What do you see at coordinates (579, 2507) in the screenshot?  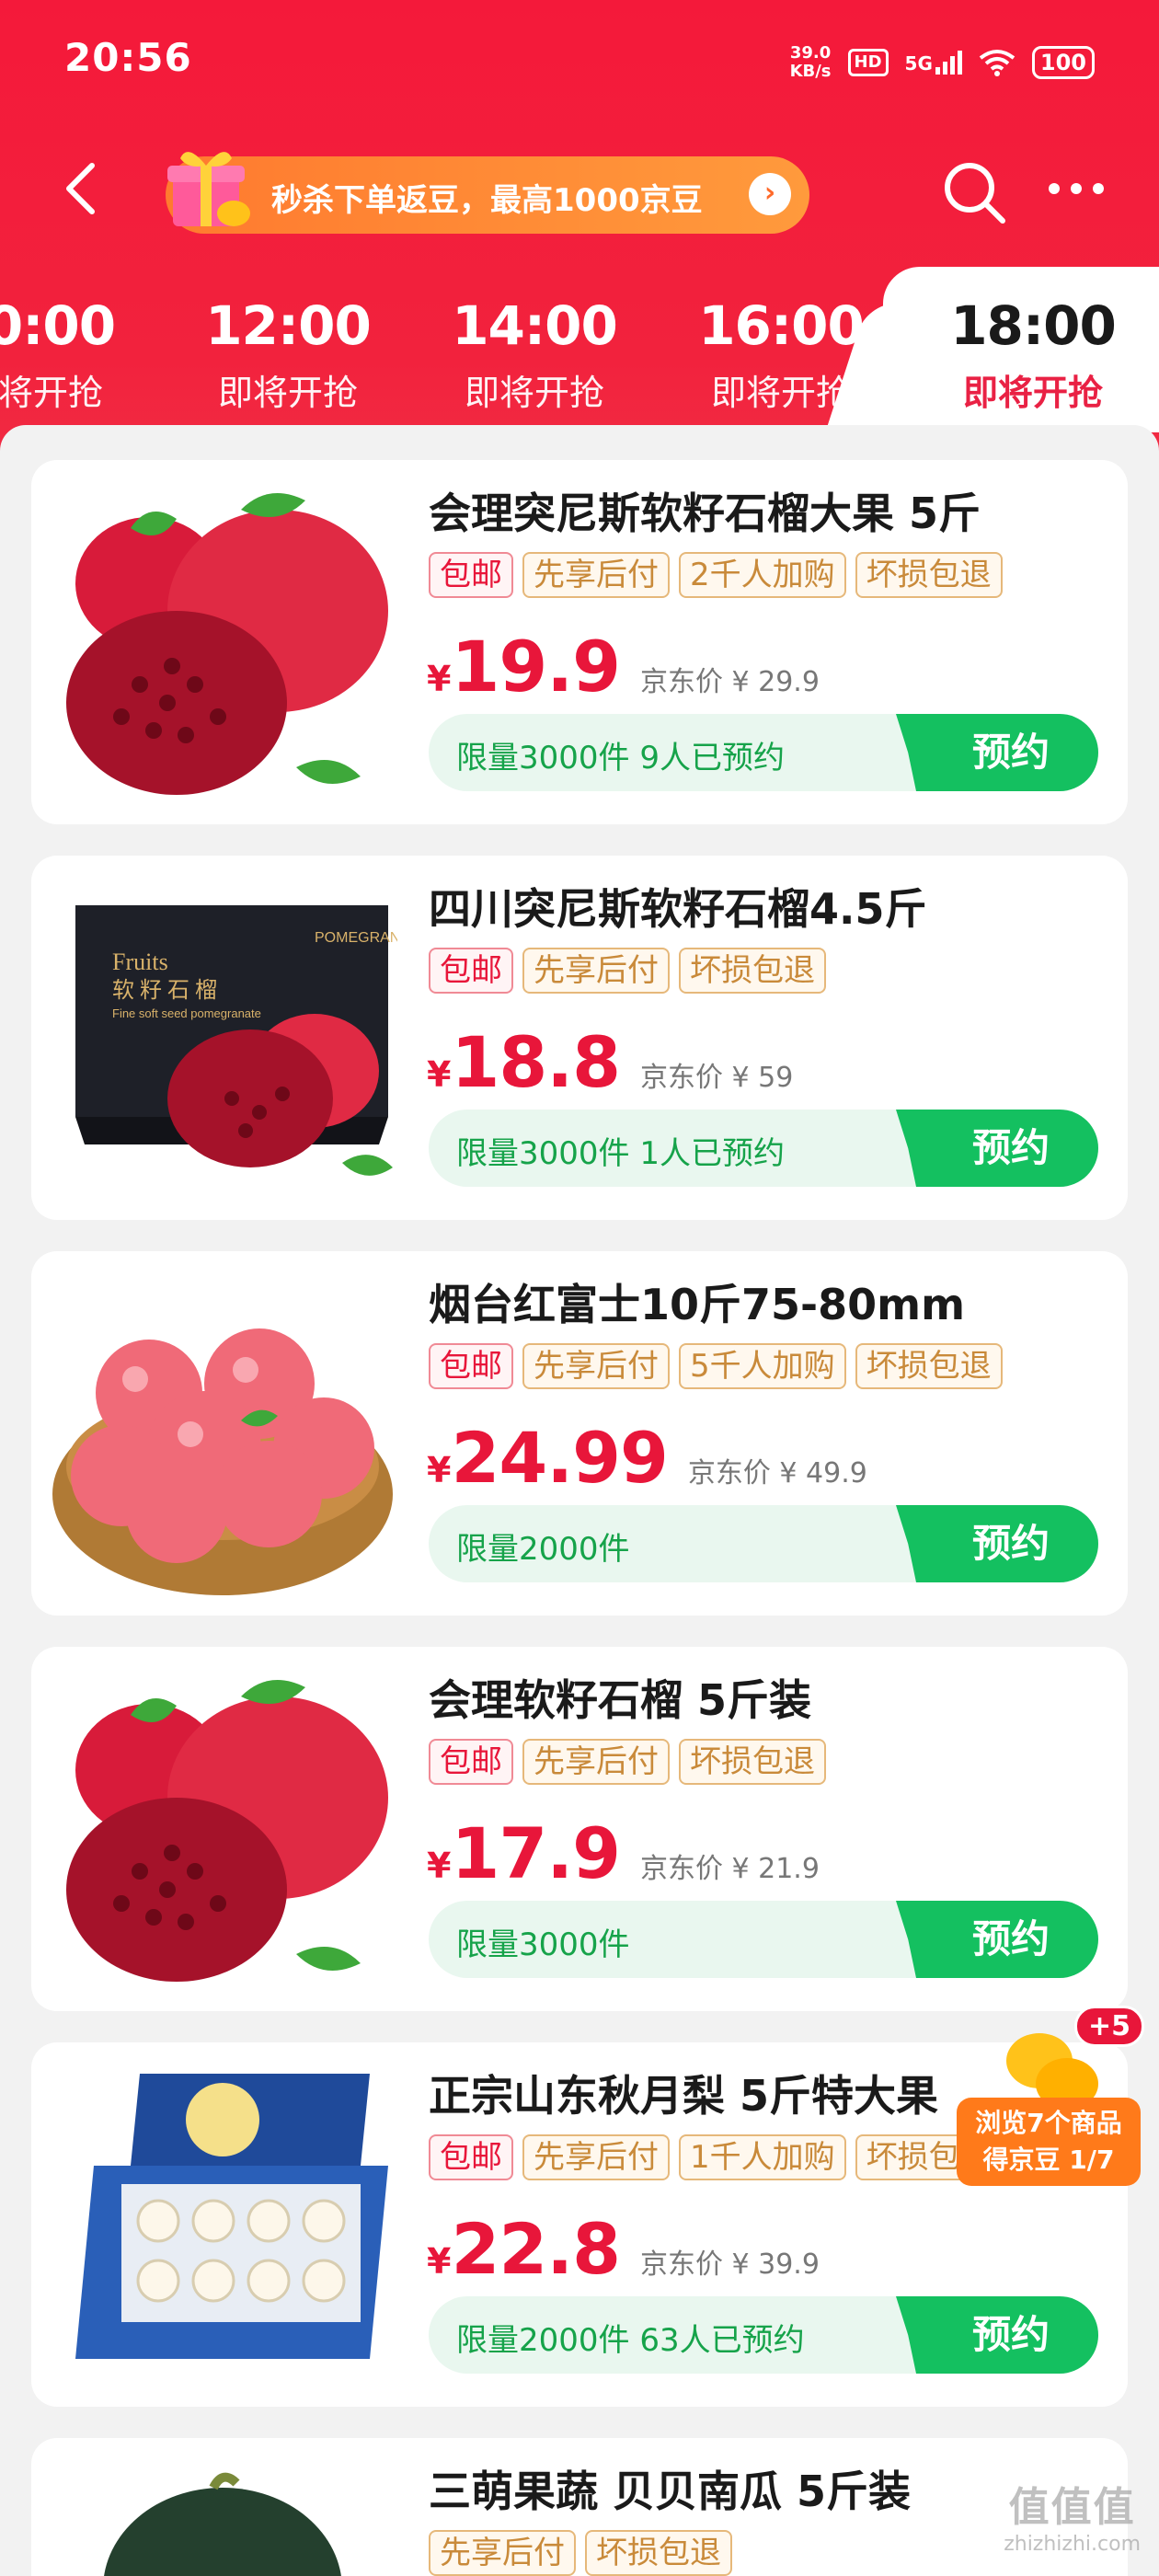 I see `product-card: 三萌果蔬 贝贝南瓜 5斤装 先享后付 坏损包退` at bounding box center [579, 2507].